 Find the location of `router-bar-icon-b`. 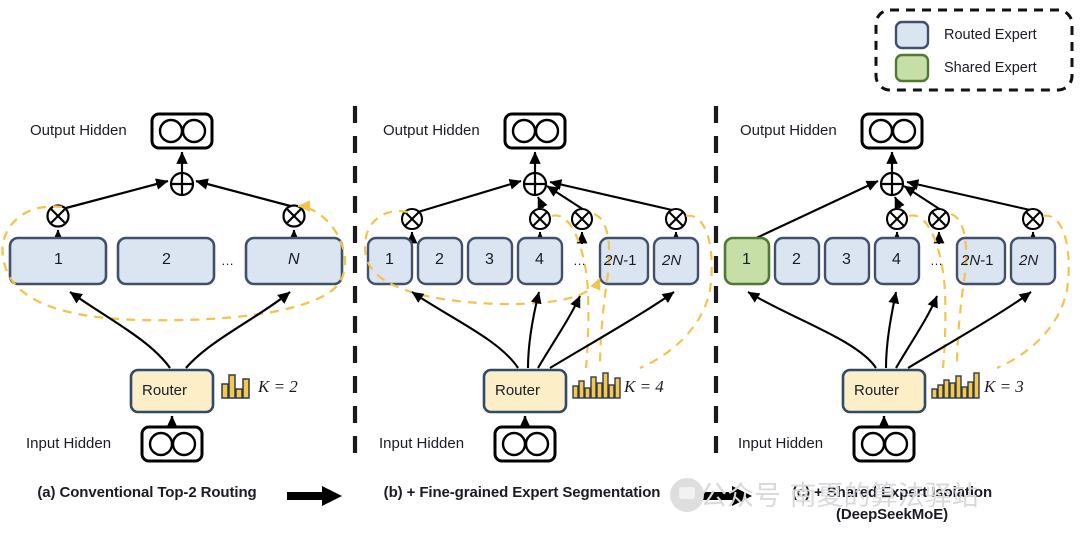

router-bar-icon-b is located at coordinates (596, 385).